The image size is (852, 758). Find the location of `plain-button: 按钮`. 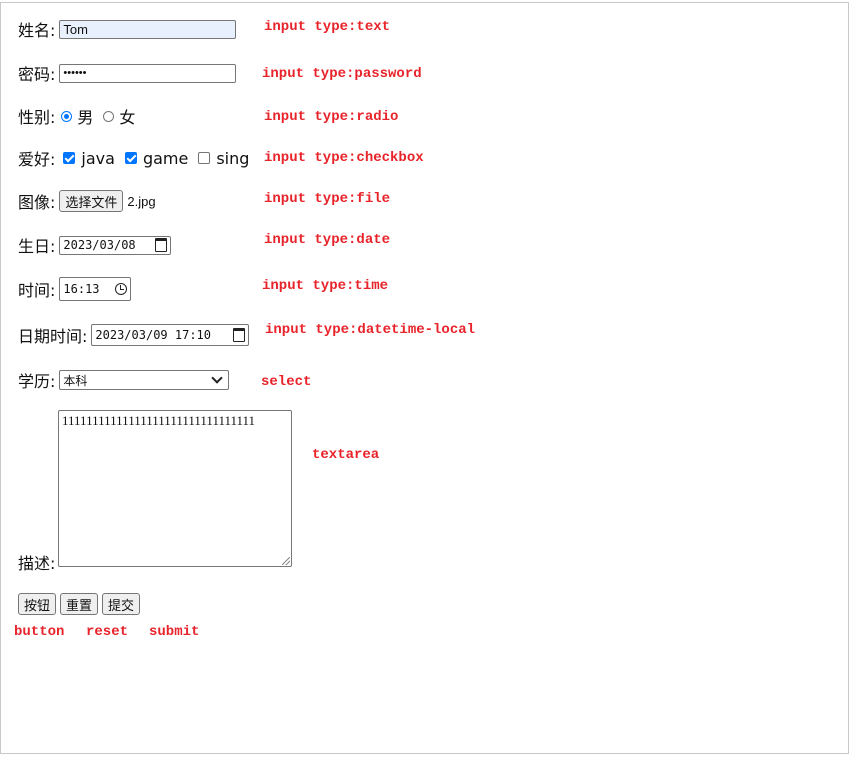

plain-button: 按钮 is located at coordinates (37, 604).